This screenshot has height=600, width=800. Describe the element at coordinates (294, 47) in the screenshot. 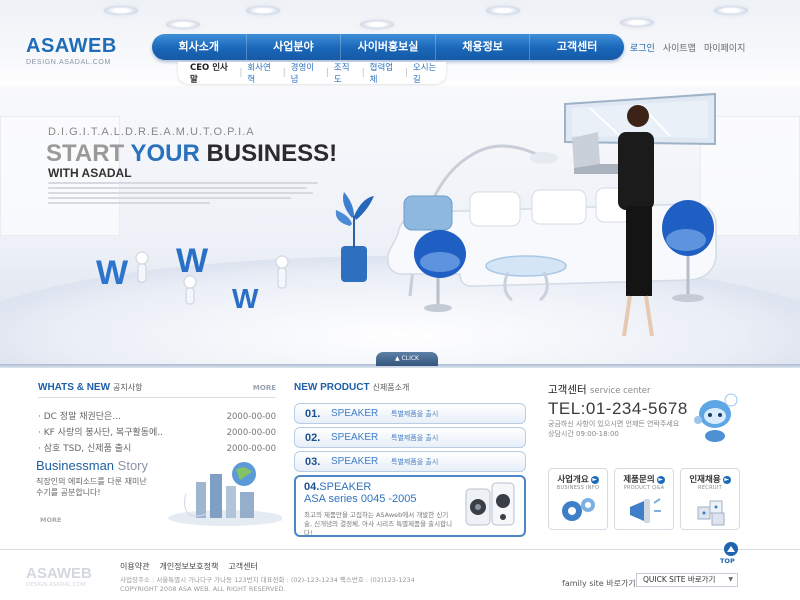

I see `nav-item-business: 사업분야` at that location.